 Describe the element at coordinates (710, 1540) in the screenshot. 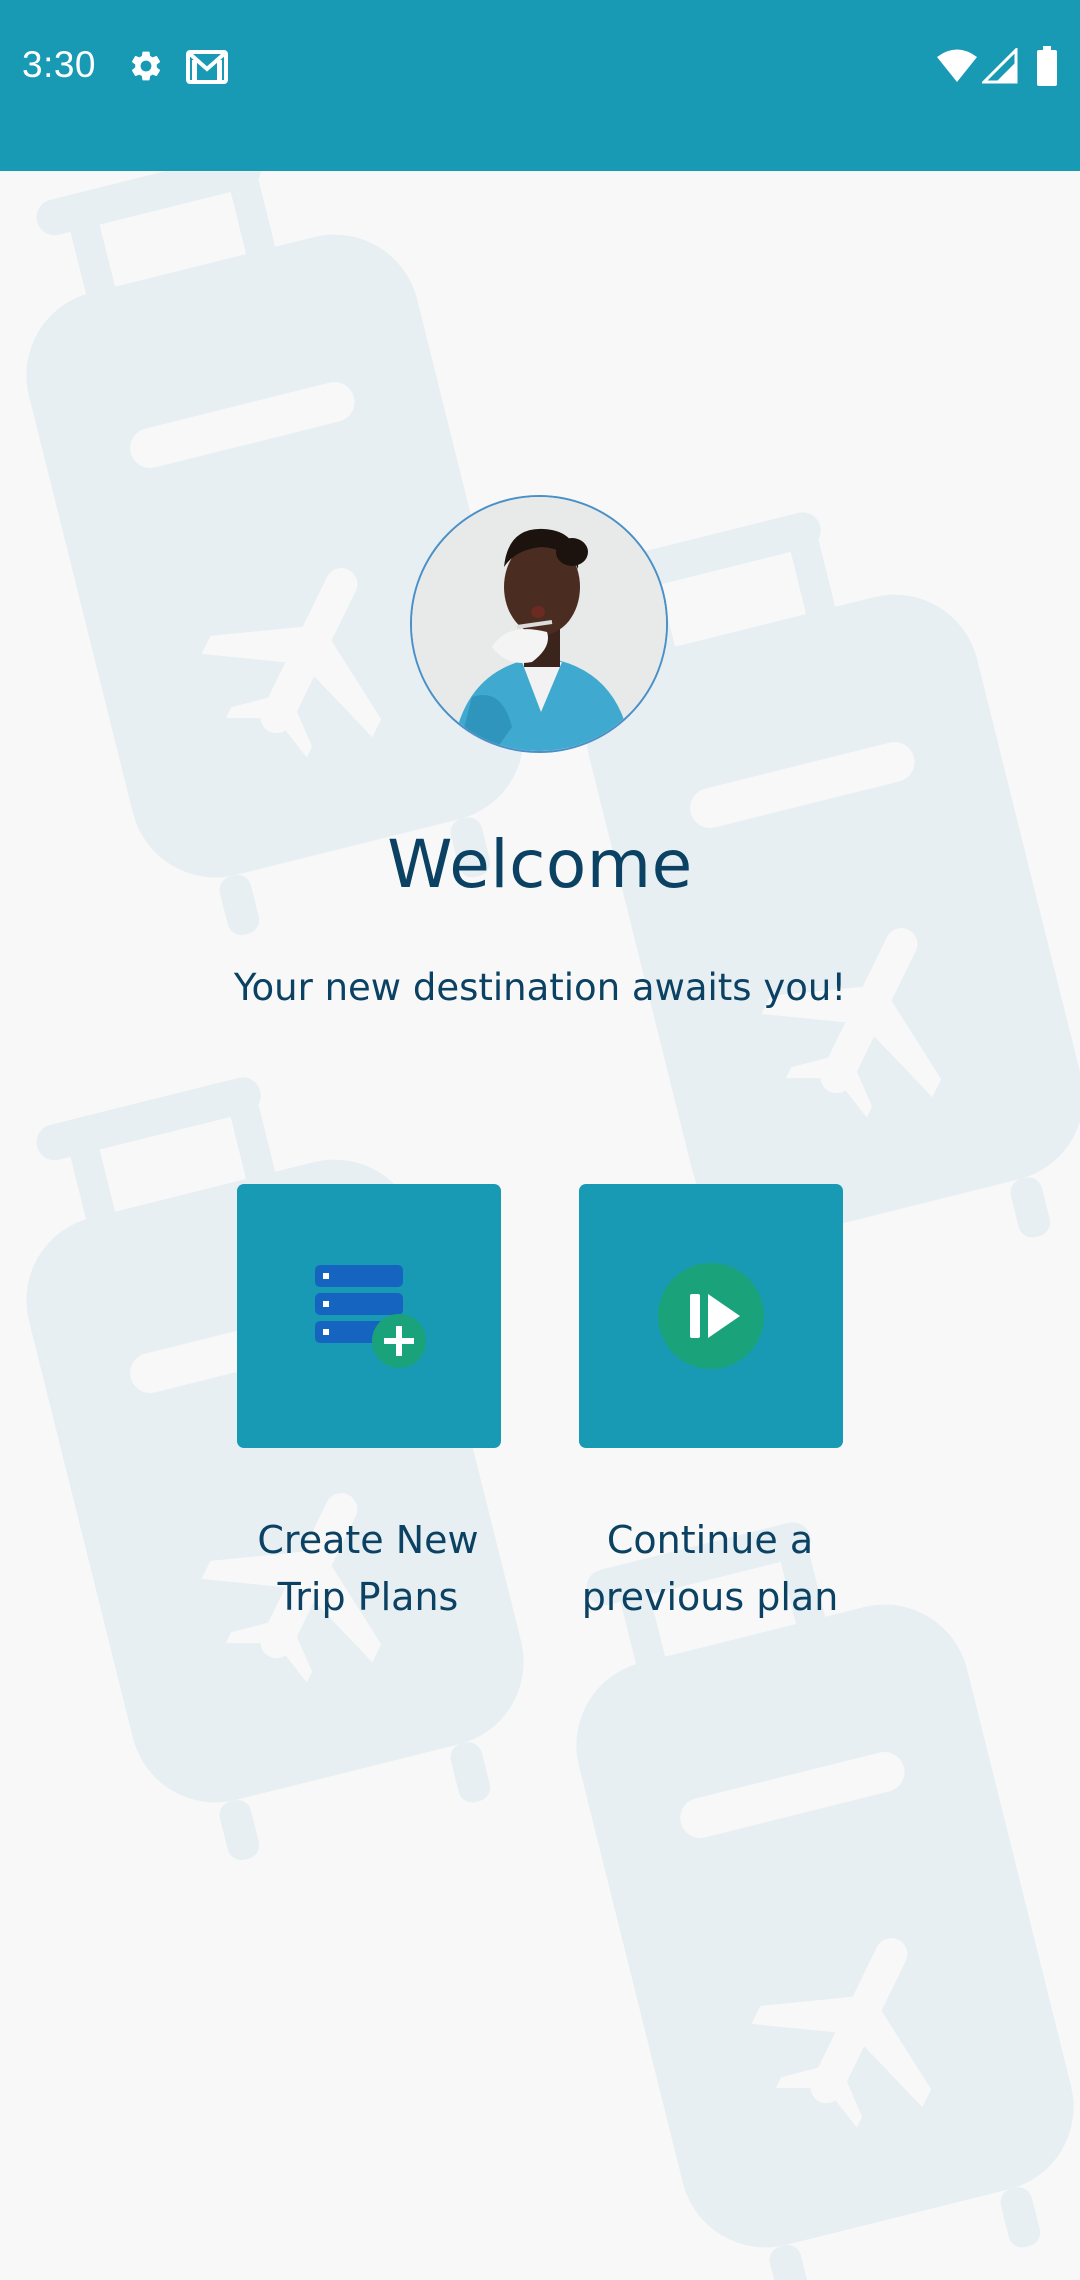

I see `continue-label-line1: Continue a` at that location.